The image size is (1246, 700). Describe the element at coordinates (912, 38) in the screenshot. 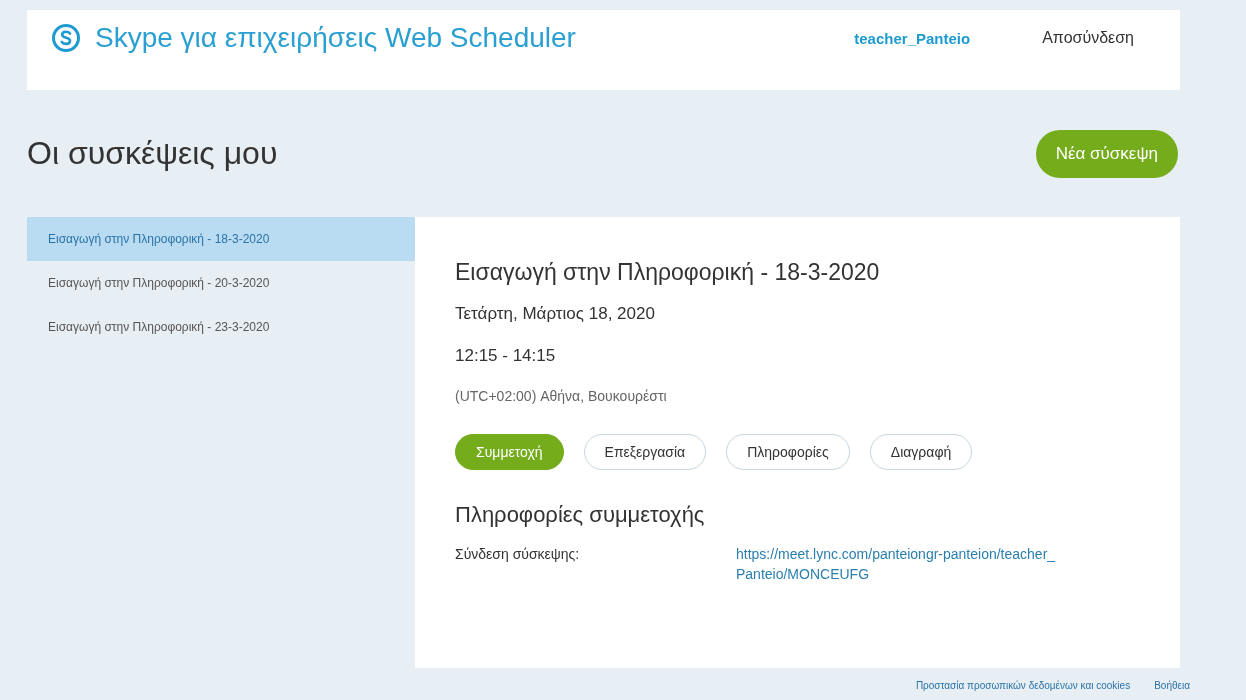

I see `user-link: teacher_Panteio` at that location.